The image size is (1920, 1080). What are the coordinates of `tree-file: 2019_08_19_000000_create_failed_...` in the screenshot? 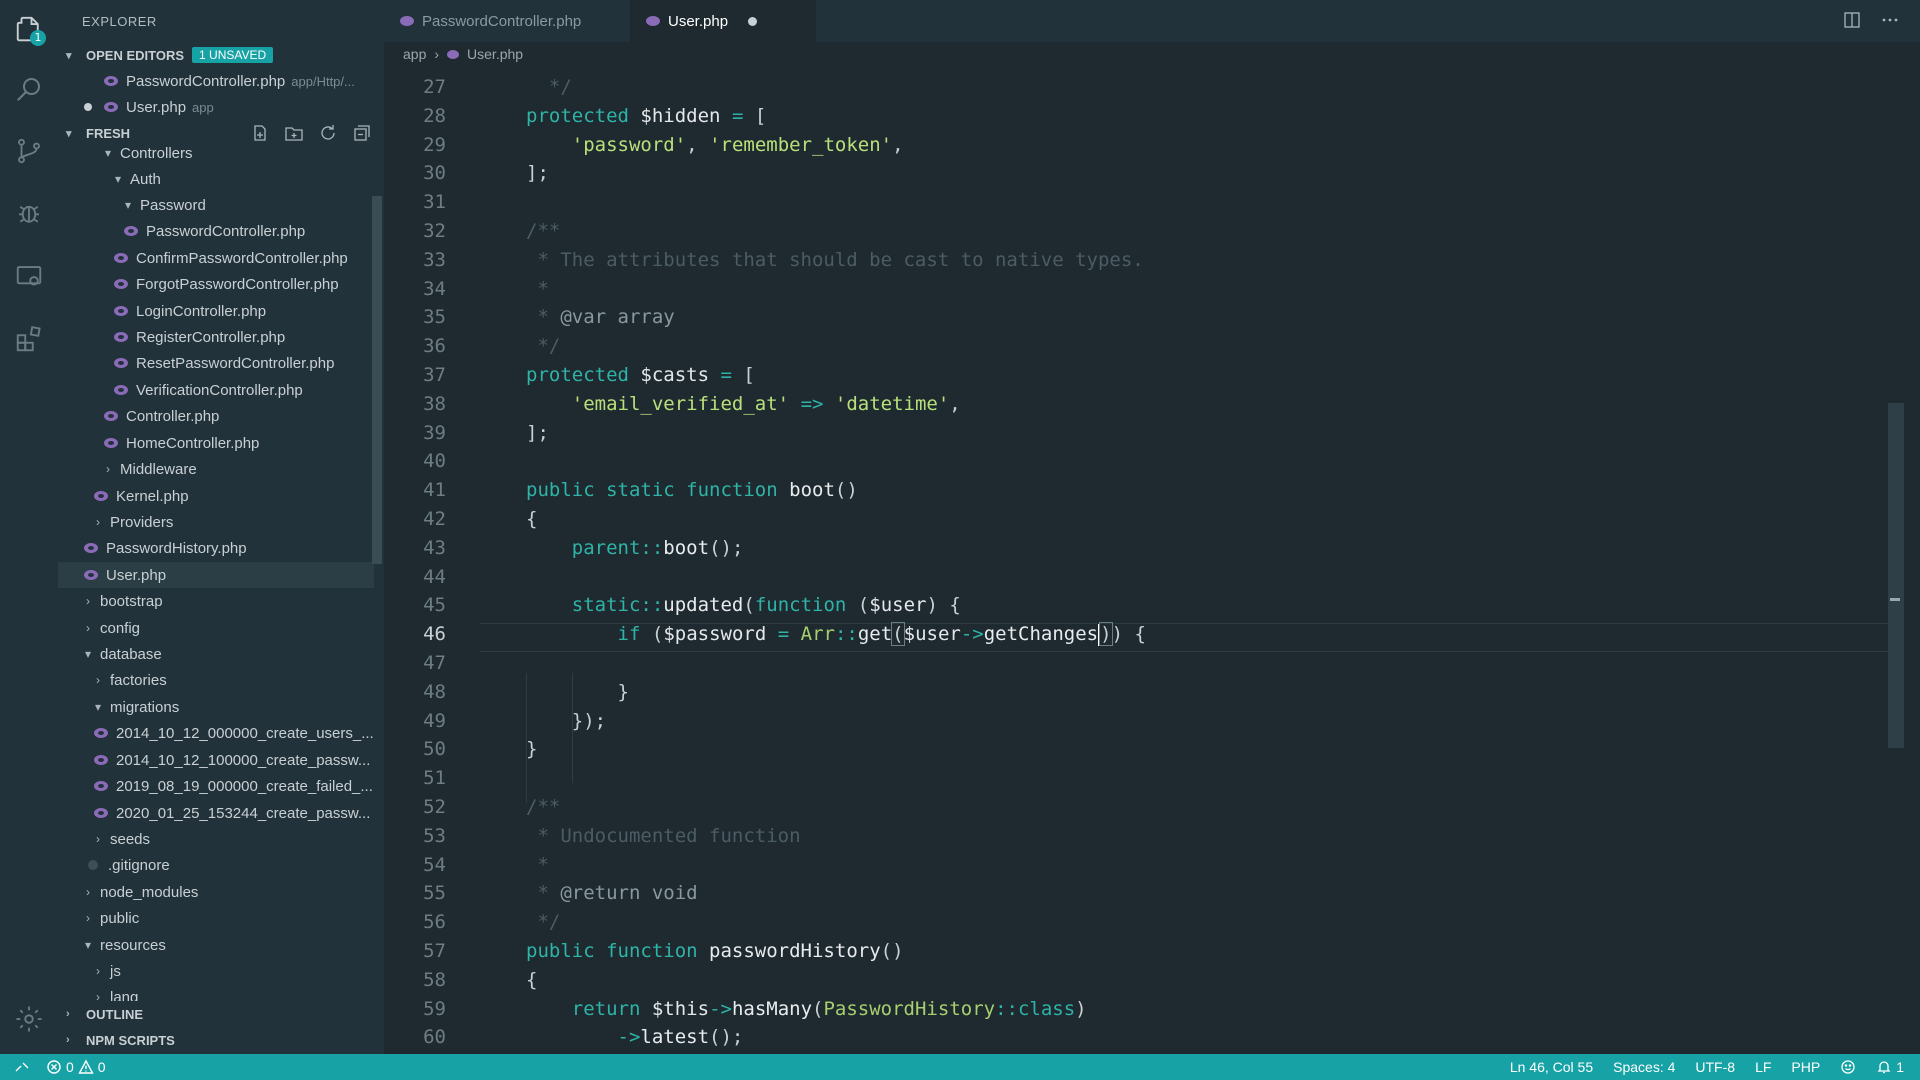 It's located at (216, 786).